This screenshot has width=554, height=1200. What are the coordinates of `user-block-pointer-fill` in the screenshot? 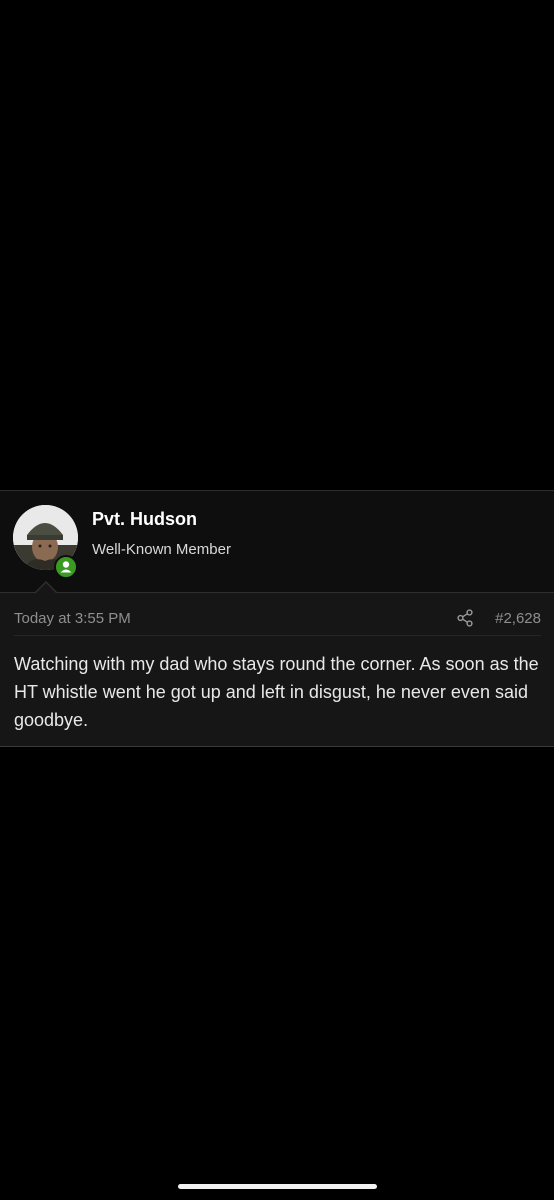 It's located at (46, 588).